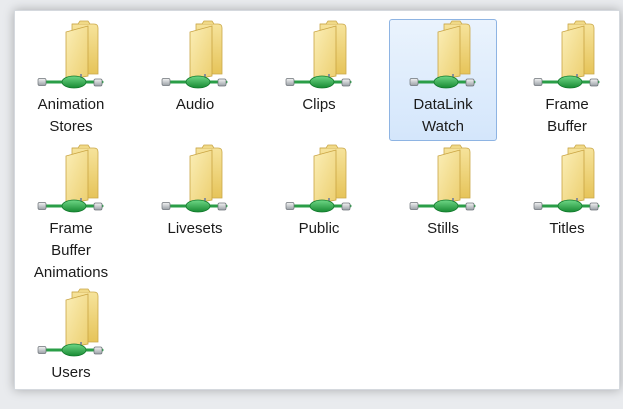  Describe the element at coordinates (195, 228) in the screenshot. I see `folder-label: Livesets` at that location.